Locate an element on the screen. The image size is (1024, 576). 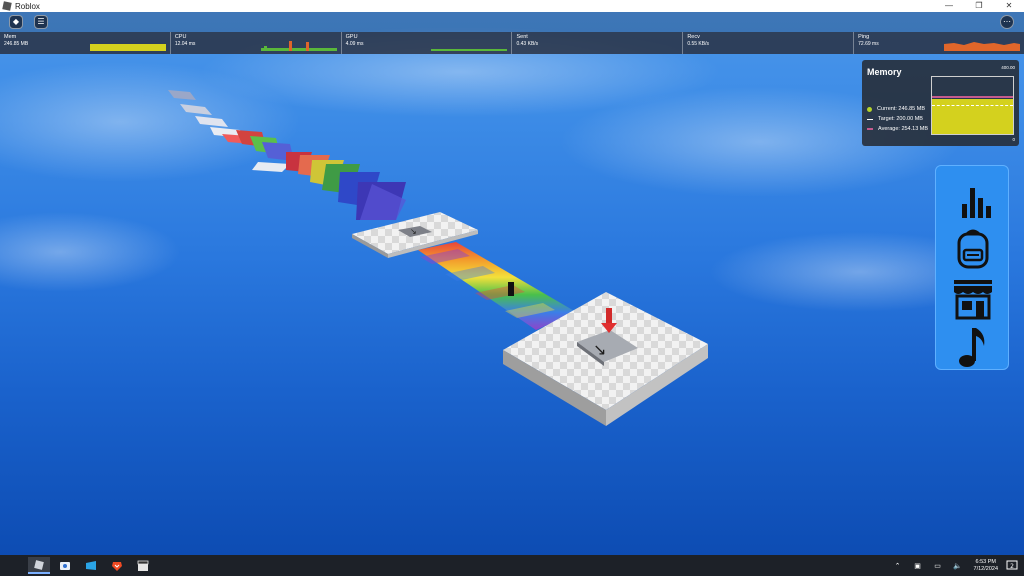
more-options-button: ⋯ is located at coordinates (1007, 22).